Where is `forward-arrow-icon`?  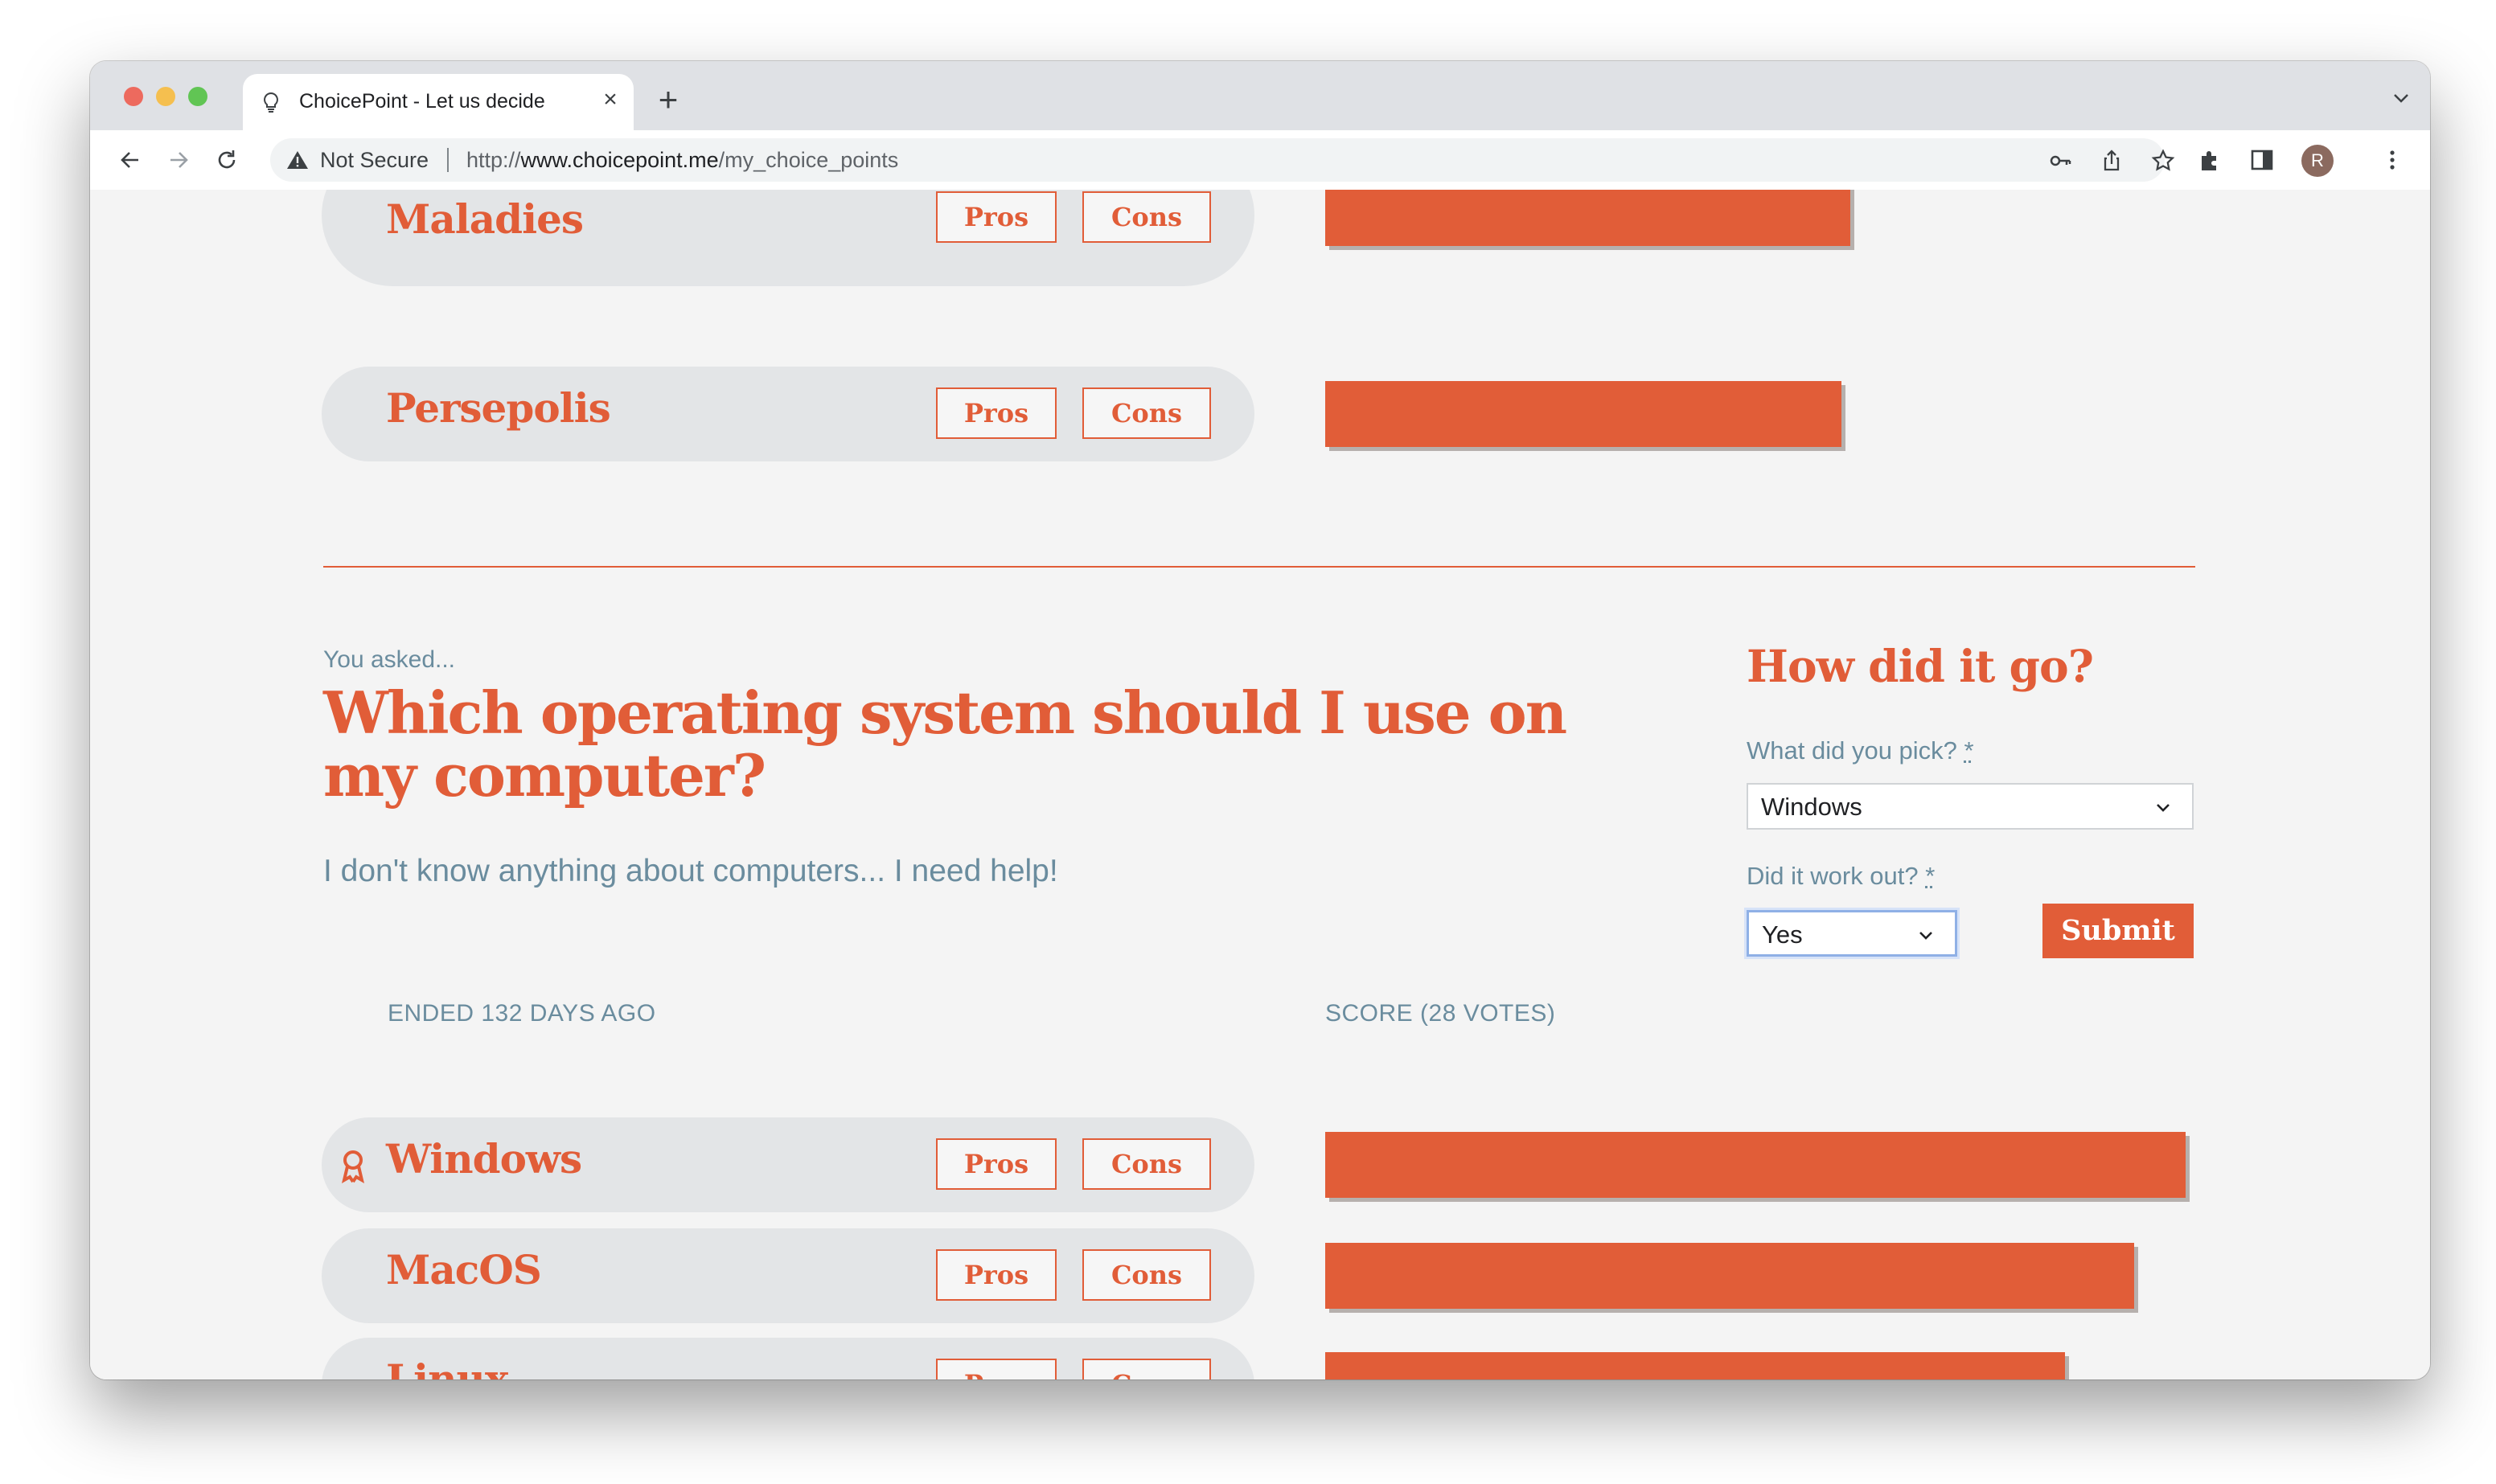 forward-arrow-icon is located at coordinates (178, 160).